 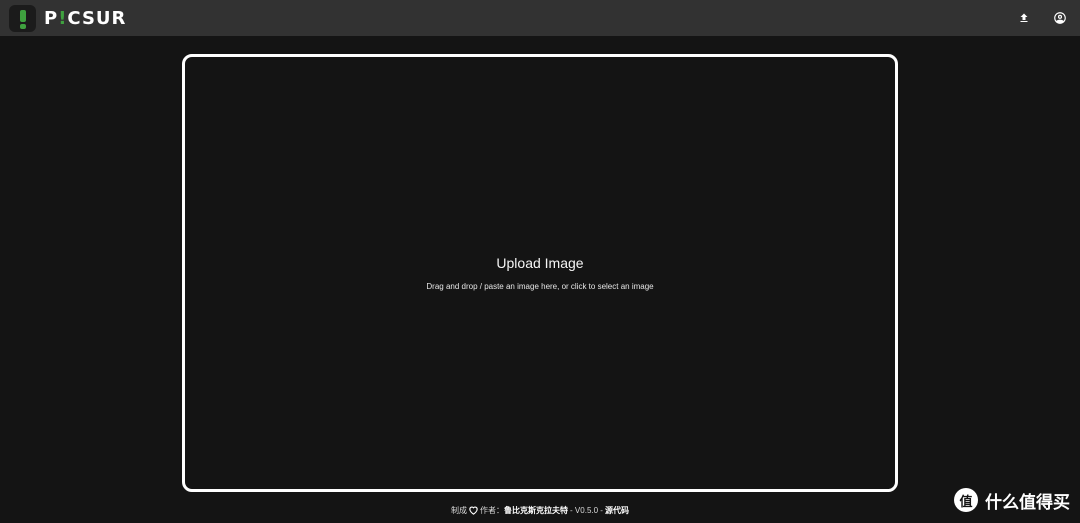 I want to click on footer-author-name: 鲁比克斯克拉夫特, so click(x=536, y=510).